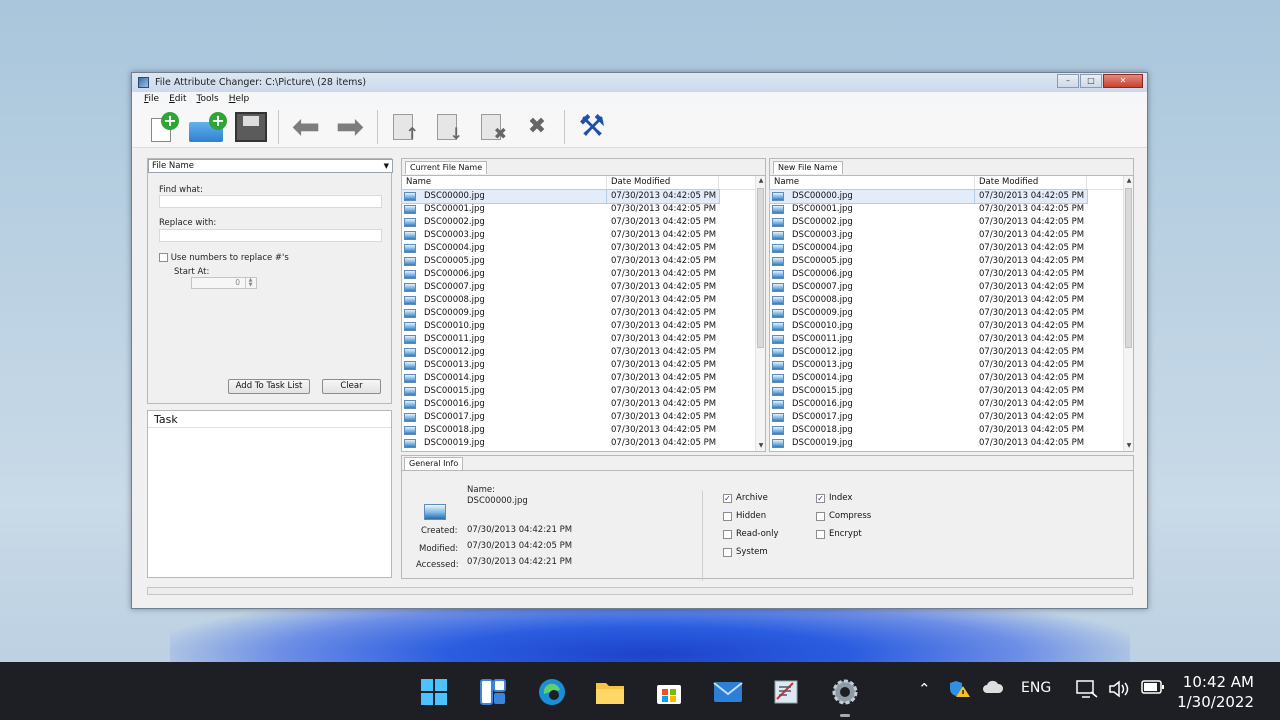  I want to click on menu-tools: Tools, so click(208, 99).